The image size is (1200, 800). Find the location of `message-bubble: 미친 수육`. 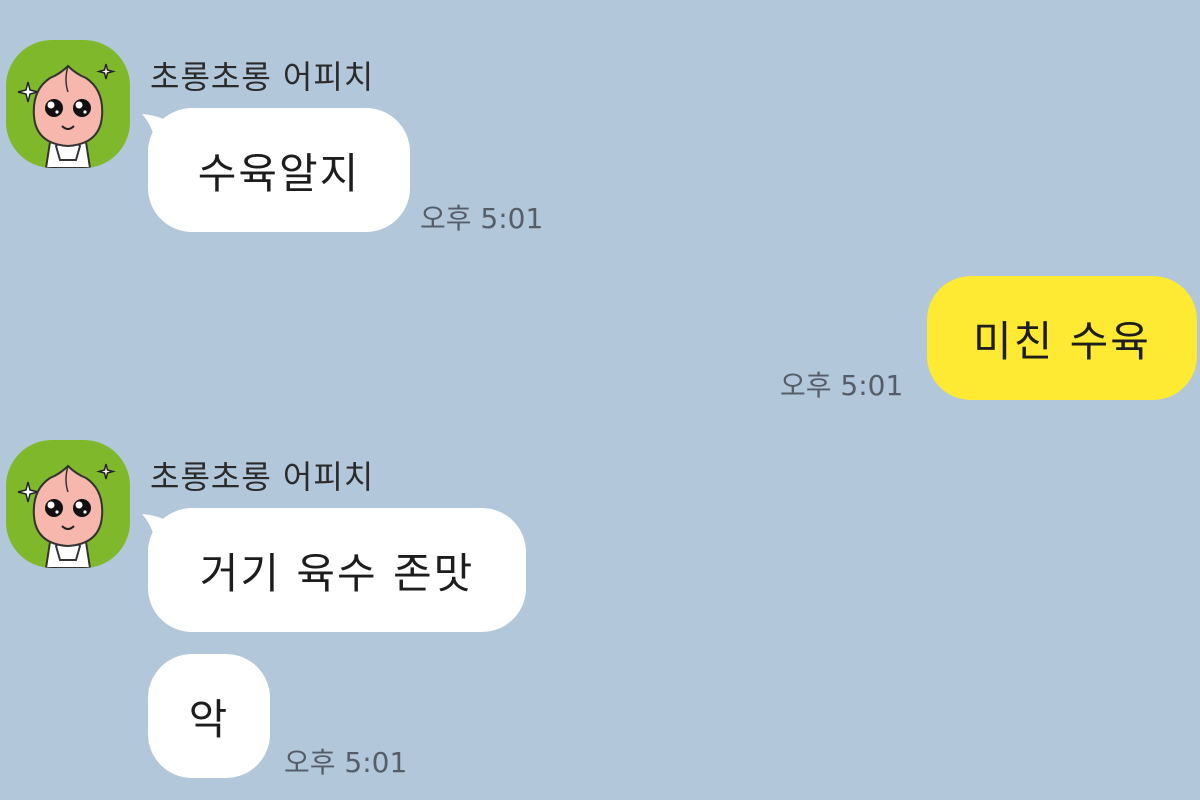

message-bubble: 미친 수육 is located at coordinates (1062, 338).